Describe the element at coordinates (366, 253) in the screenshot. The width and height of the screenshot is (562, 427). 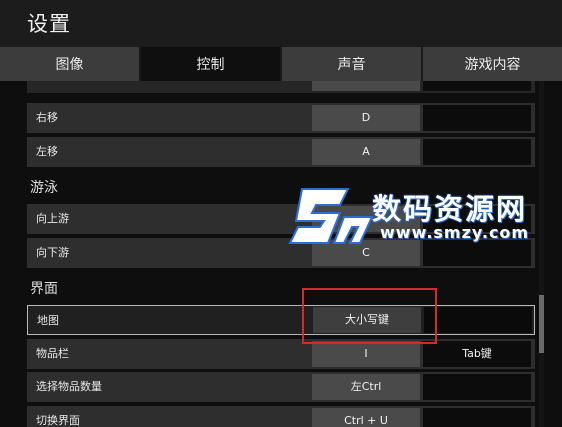
I see `primary-key-button: C` at that location.